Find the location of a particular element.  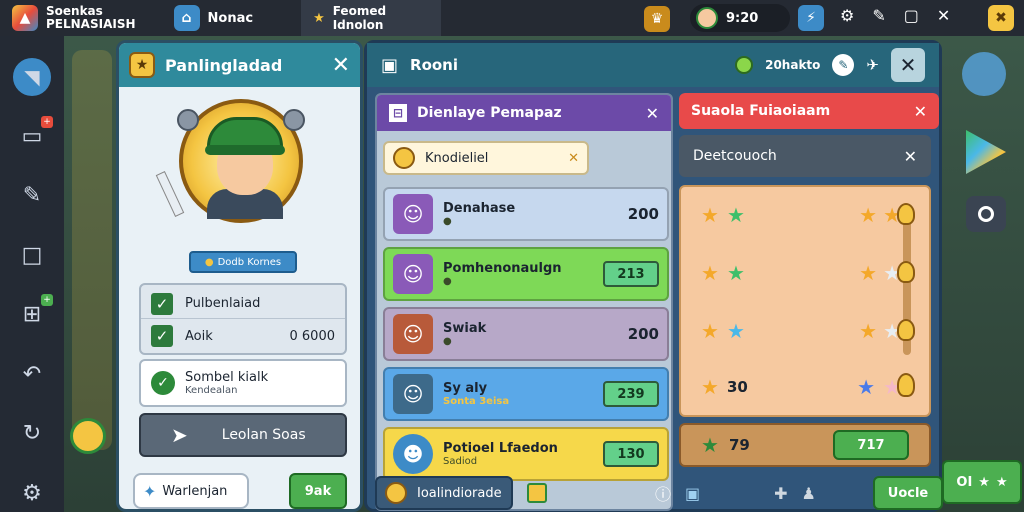

app-header: ▲ Soenkas PELNASIAISH is located at coordinates (74, 18).